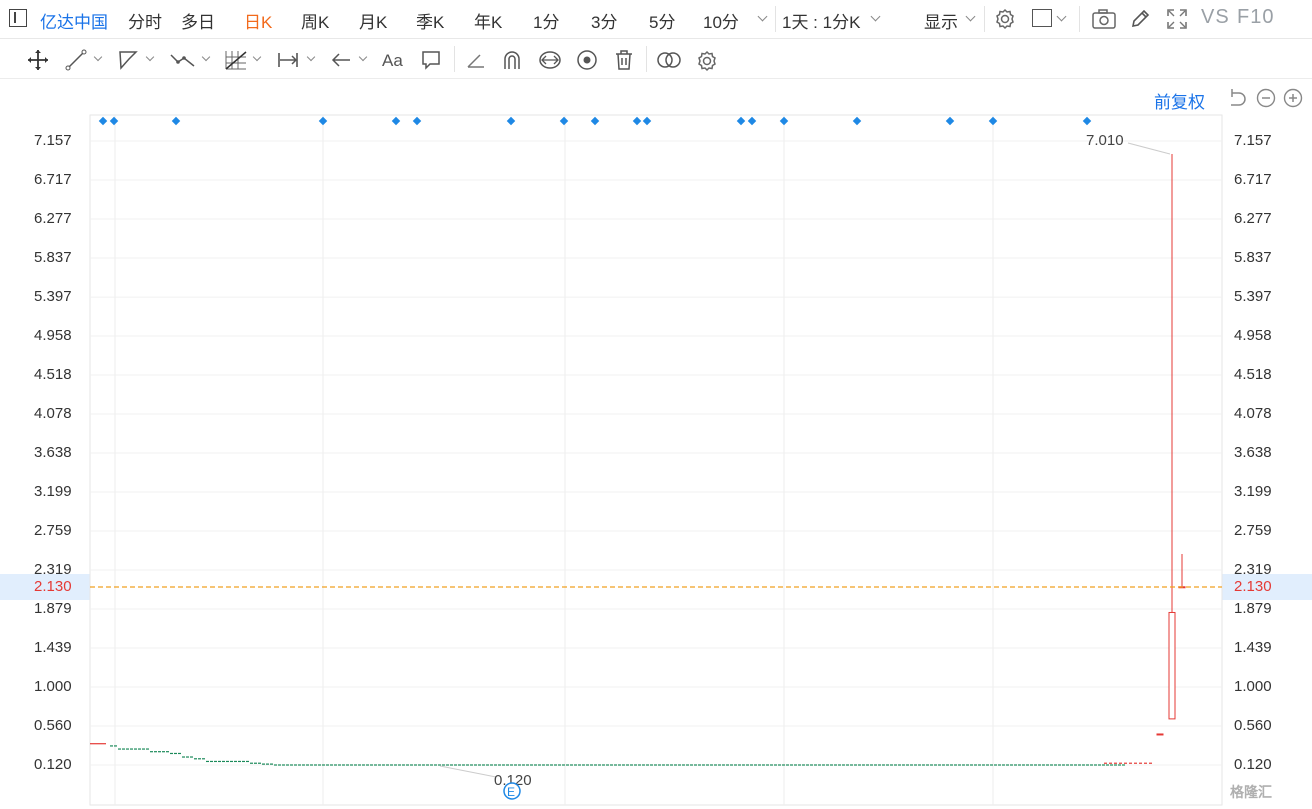 Image resolution: width=1312 pixels, height=809 pixels. I want to click on event-e-marker-label: E, so click(511, 792).